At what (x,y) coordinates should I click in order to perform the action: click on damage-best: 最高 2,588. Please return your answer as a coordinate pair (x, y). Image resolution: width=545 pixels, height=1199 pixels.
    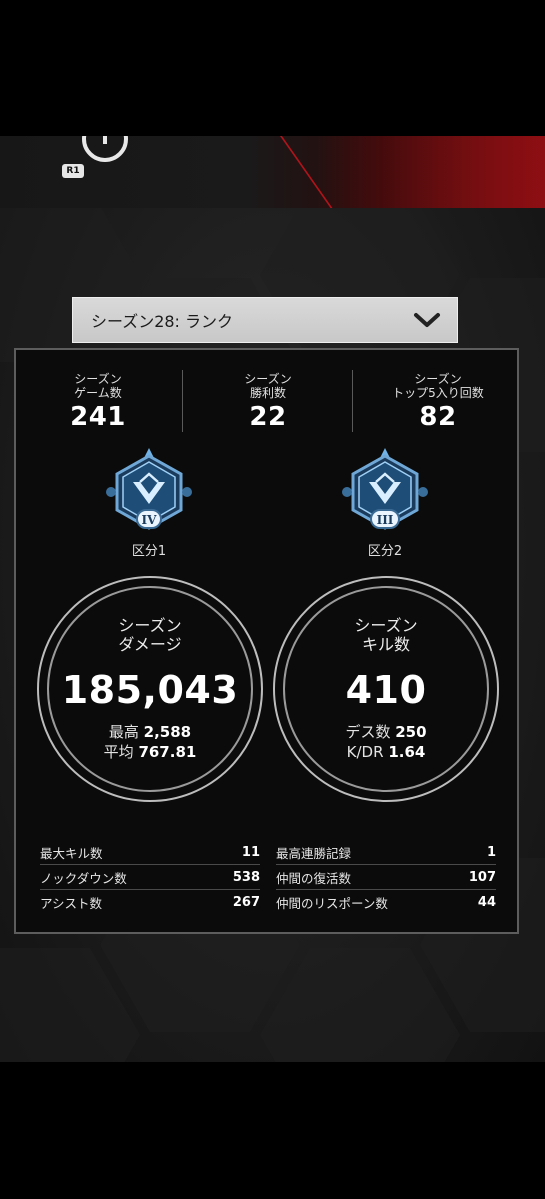
    Looking at the image, I should click on (150, 732).